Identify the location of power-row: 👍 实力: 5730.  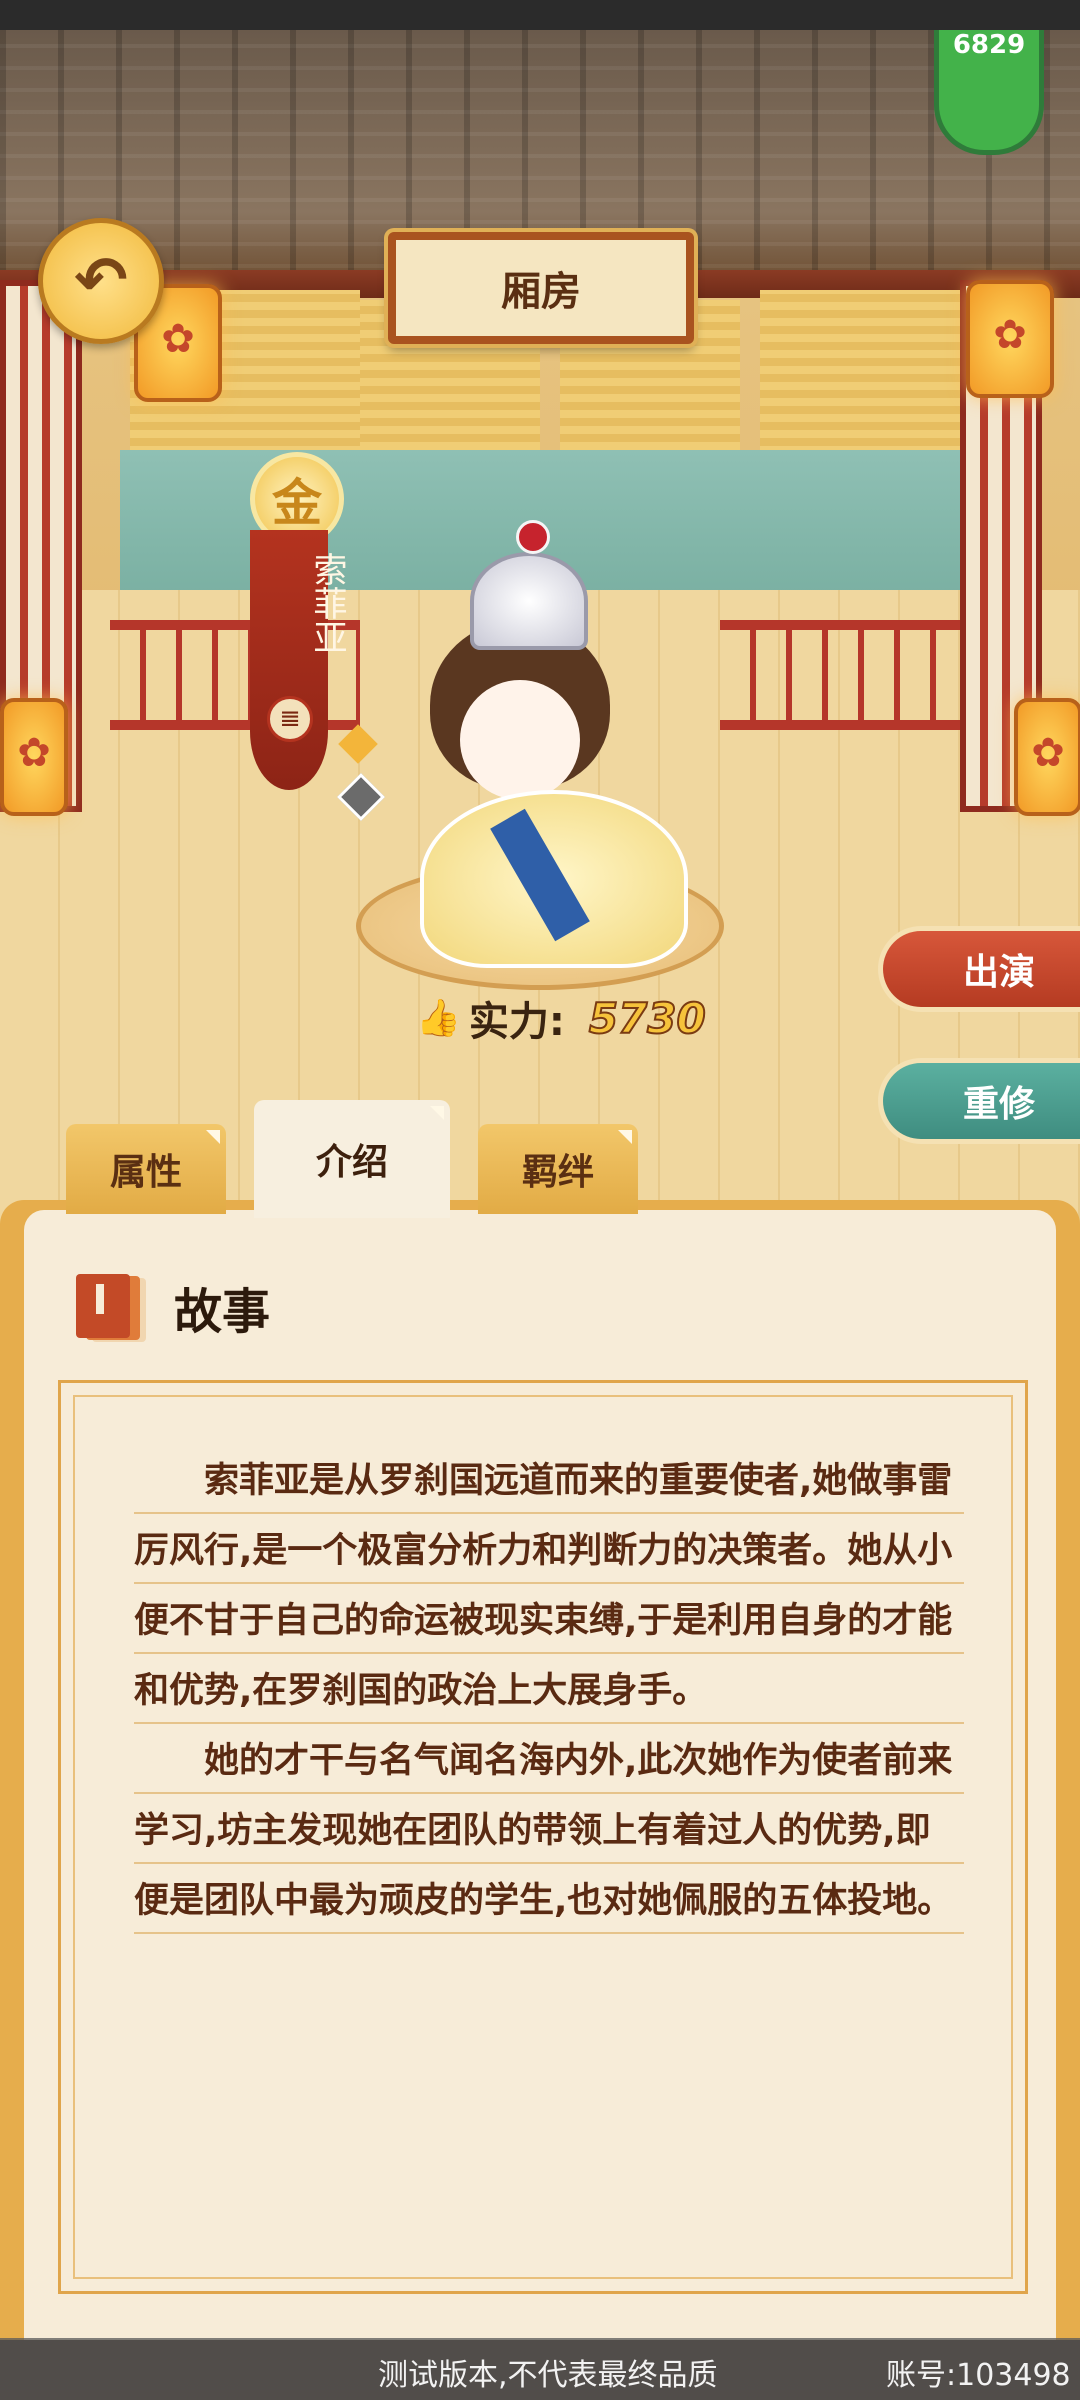
(561, 1018).